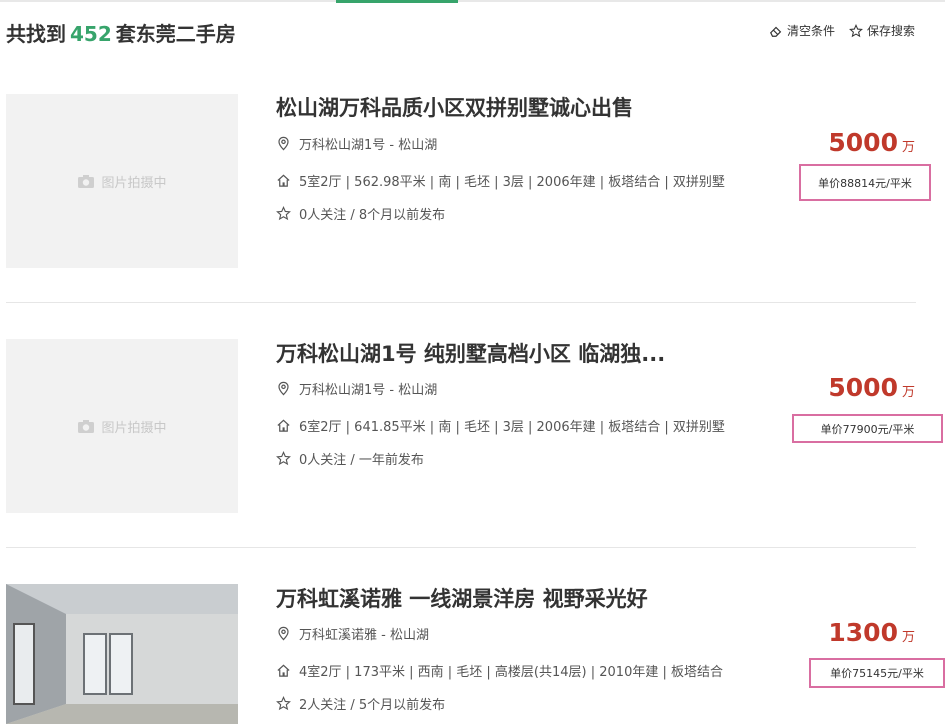 The image size is (945, 724). Describe the element at coordinates (364, 633) in the screenshot. I see `location-text: 万科虹溪诺雅 - 松山湖` at that location.